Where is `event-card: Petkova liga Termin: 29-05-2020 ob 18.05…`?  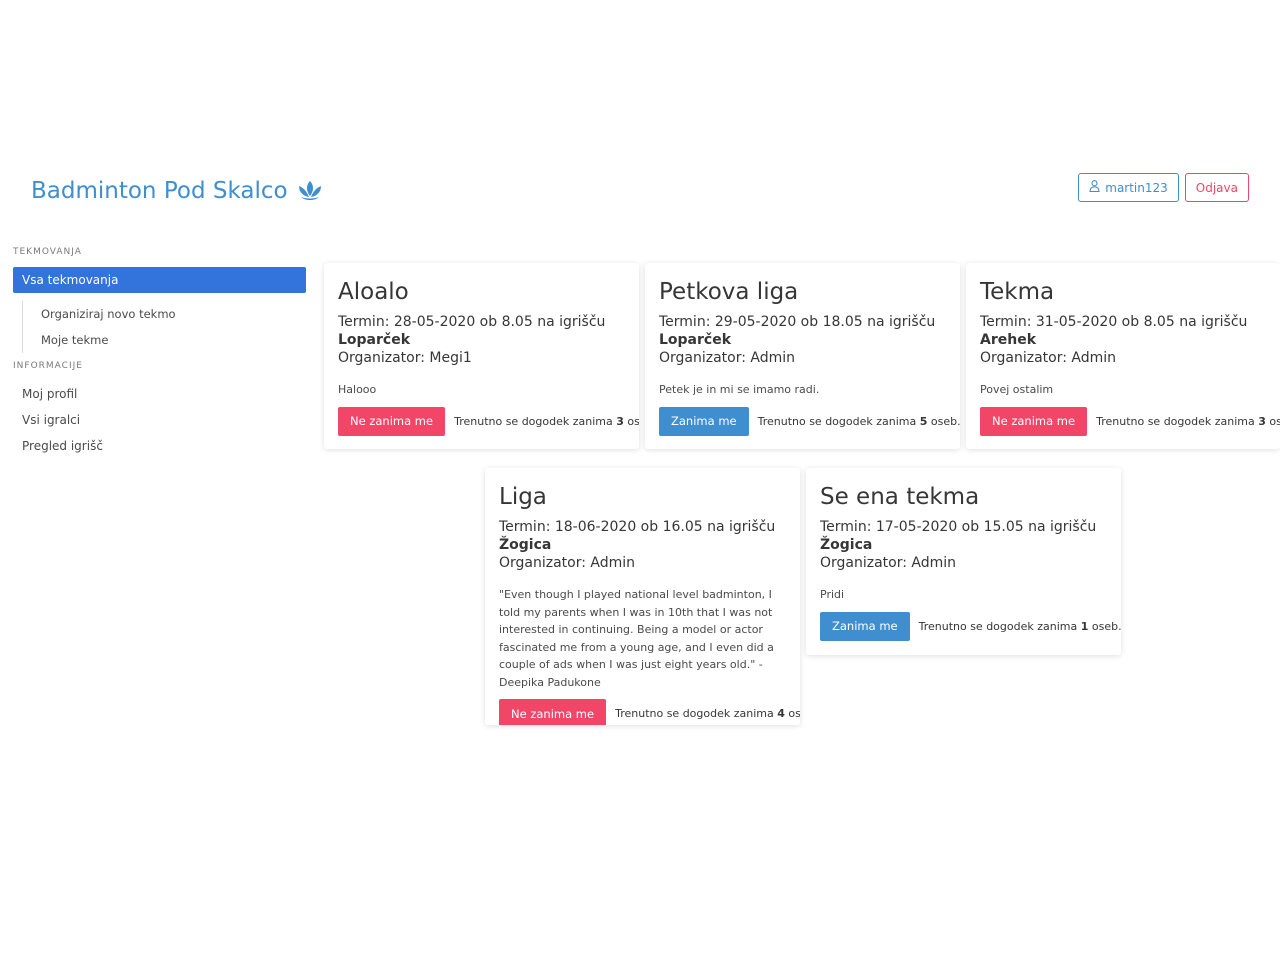 event-card: Petkova liga Termin: 29-05-2020 ob 18.05… is located at coordinates (802, 356).